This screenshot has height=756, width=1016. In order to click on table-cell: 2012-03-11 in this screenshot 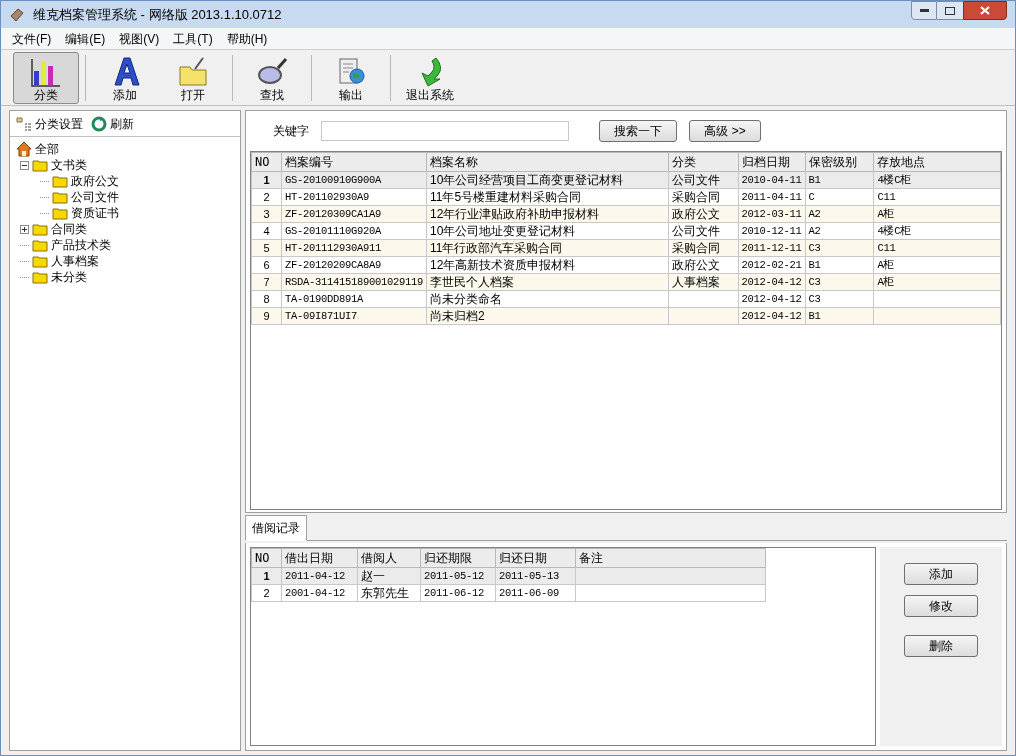, I will do `click(771, 213)`.